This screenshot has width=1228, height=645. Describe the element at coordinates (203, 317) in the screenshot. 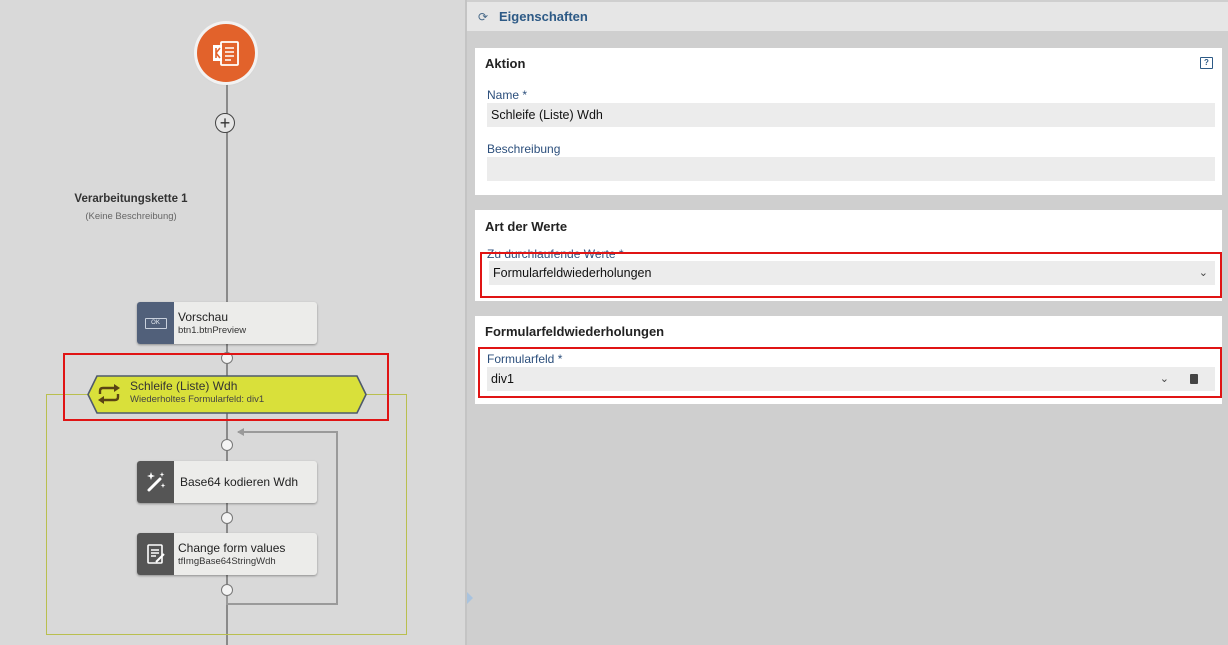

I see `node-title: Vorschau` at that location.